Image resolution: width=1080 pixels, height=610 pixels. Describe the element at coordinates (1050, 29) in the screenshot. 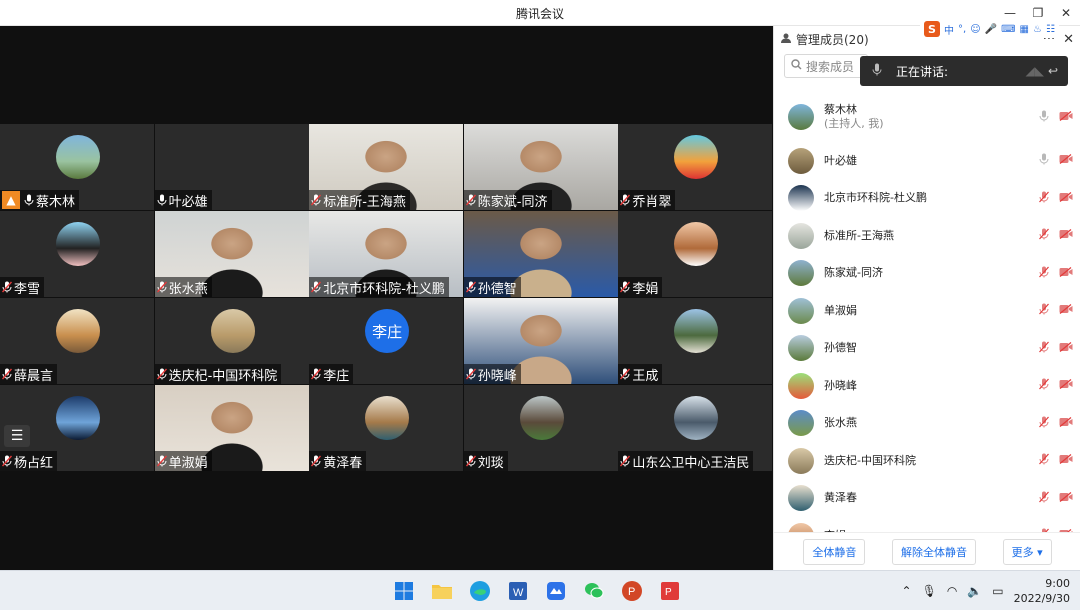

I see `ime-menu-icon: ☷` at that location.